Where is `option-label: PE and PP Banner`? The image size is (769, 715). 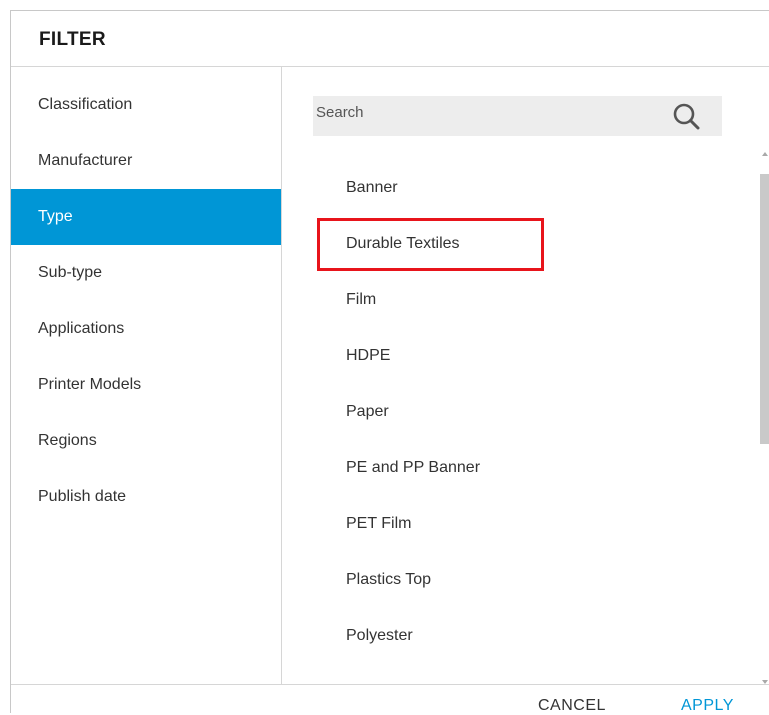 option-label: PE and PP Banner is located at coordinates (413, 467).